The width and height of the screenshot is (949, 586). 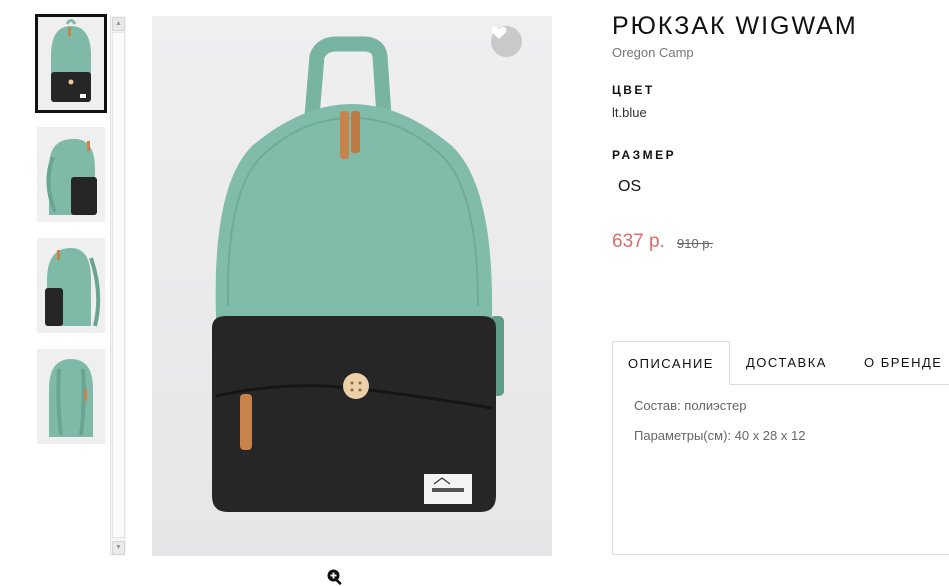 What do you see at coordinates (786, 362) in the screenshot?
I see `tab-delivery: ДОСТАВКА` at bounding box center [786, 362].